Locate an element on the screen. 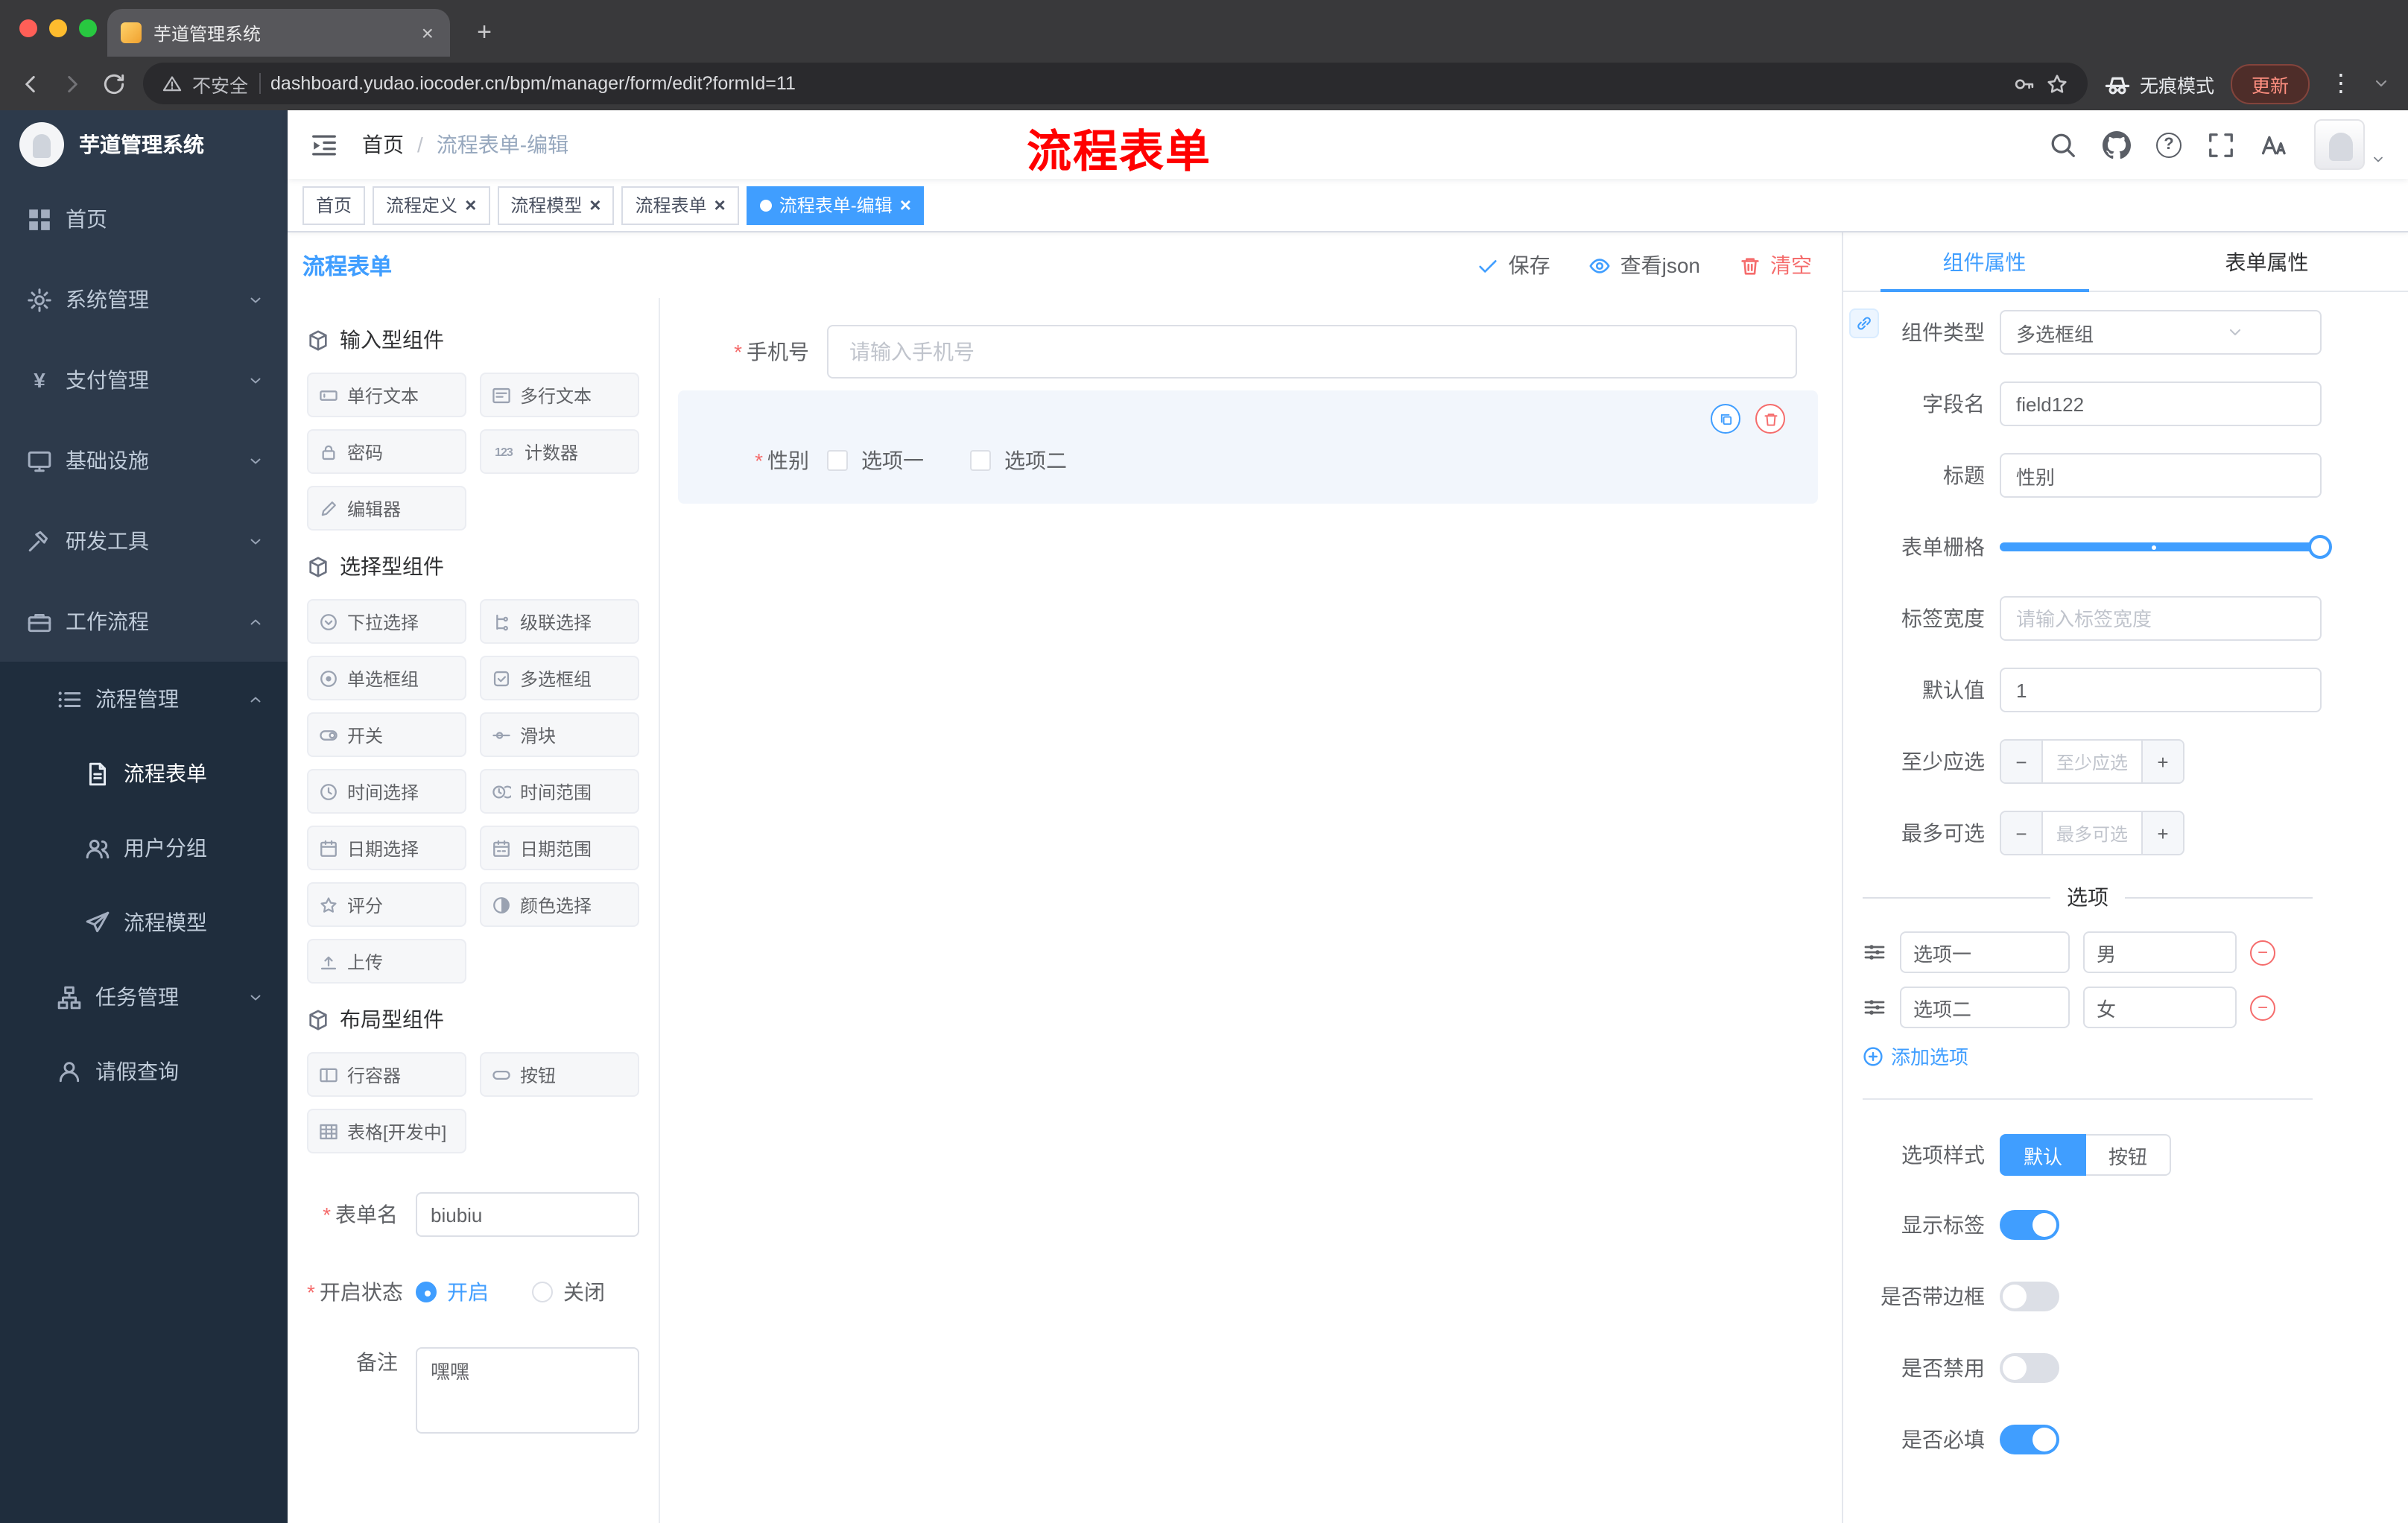 The height and width of the screenshot is (1523, 2408). palette-item-single-text: 单行文本 is located at coordinates (386, 395).